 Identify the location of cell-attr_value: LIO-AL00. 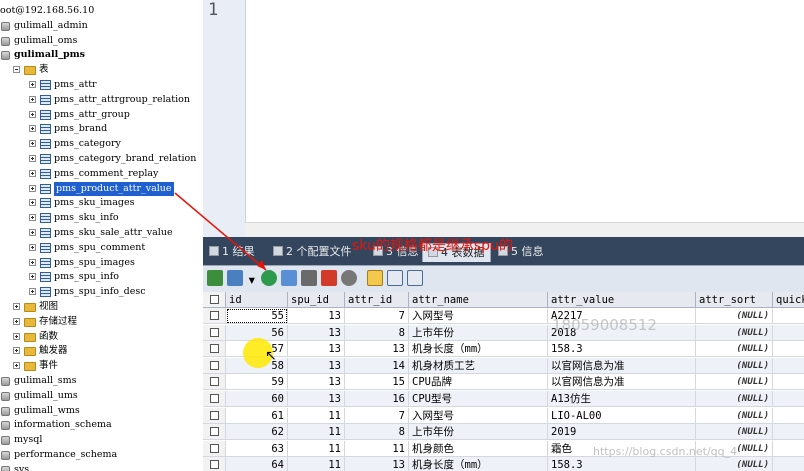
(622, 415).